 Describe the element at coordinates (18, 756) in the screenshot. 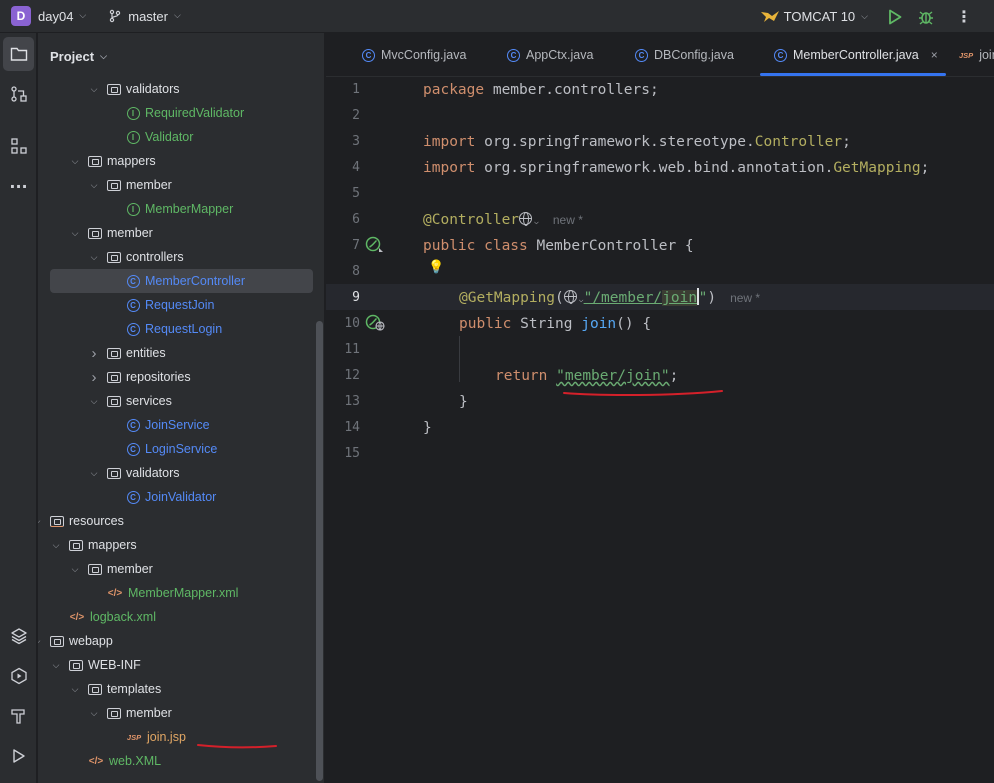

I see `run-tool-icon` at that location.